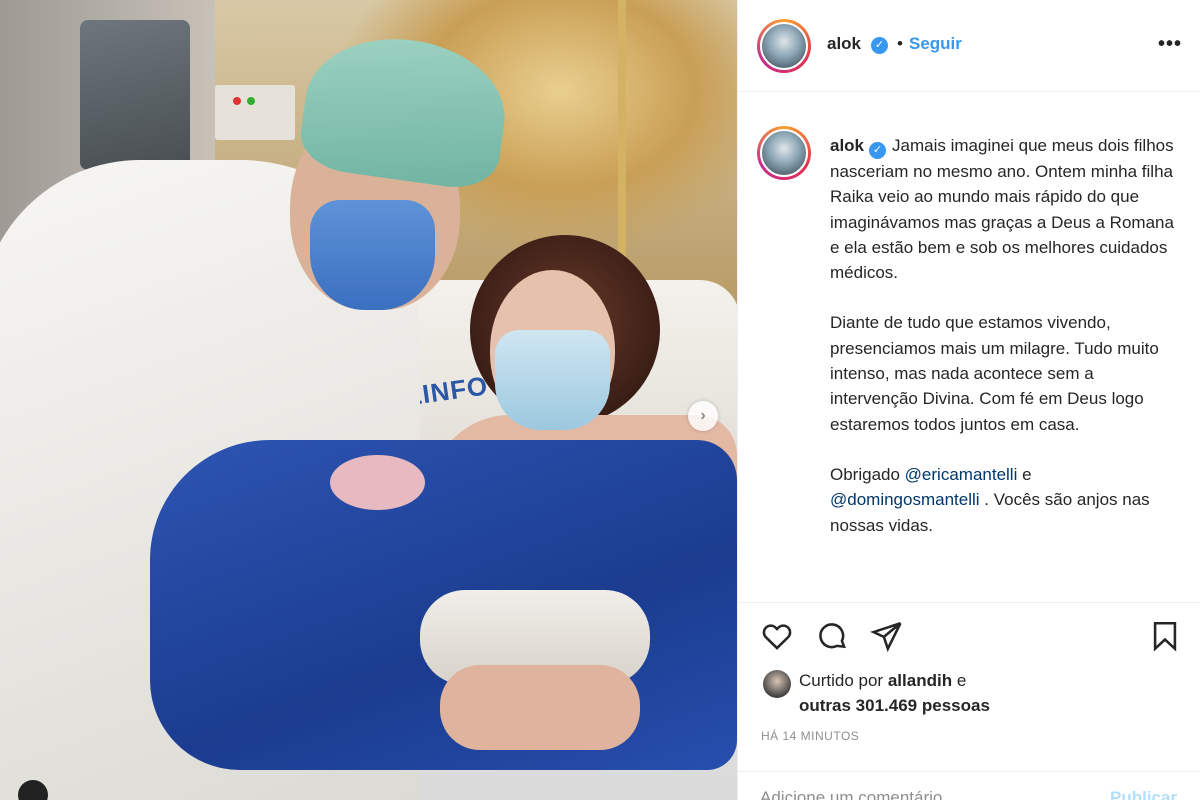 The width and height of the screenshot is (1200, 800). What do you see at coordinates (810, 736) in the screenshot?
I see `post-timestamp: HÁ 14 MINUTOS` at bounding box center [810, 736].